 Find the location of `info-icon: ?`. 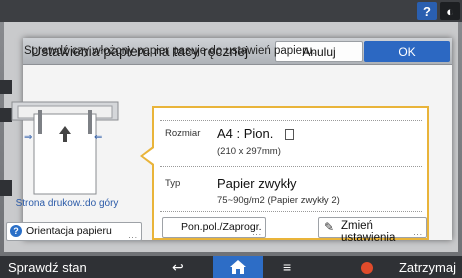

info-icon: ? is located at coordinates (16, 231).